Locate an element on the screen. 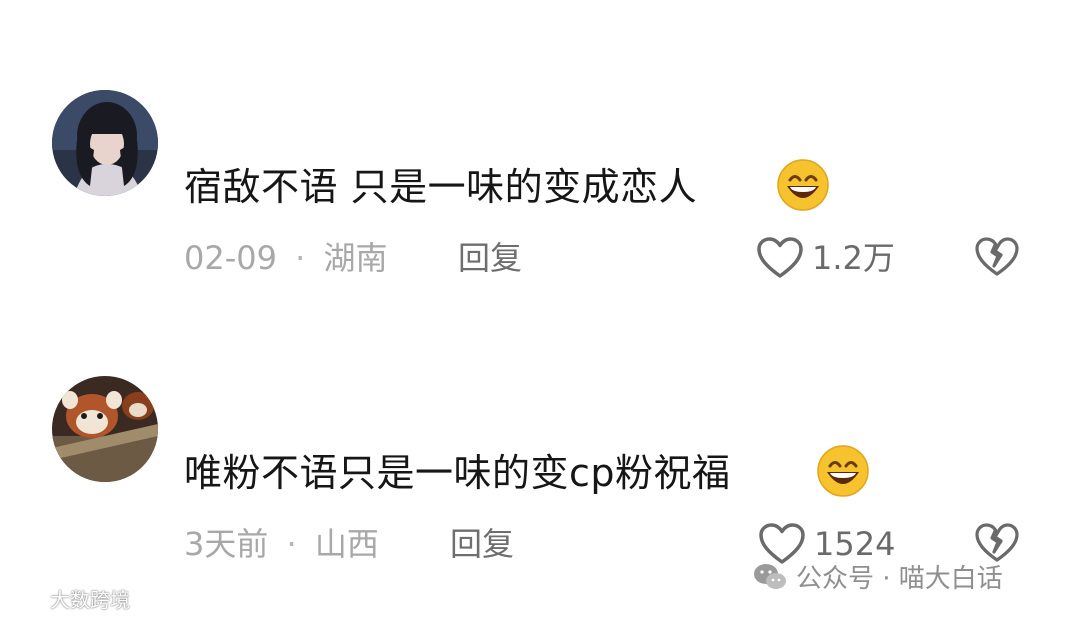  comment-text: 唯粉不语只是一味的变cp粉祝福 is located at coordinates (457, 473).